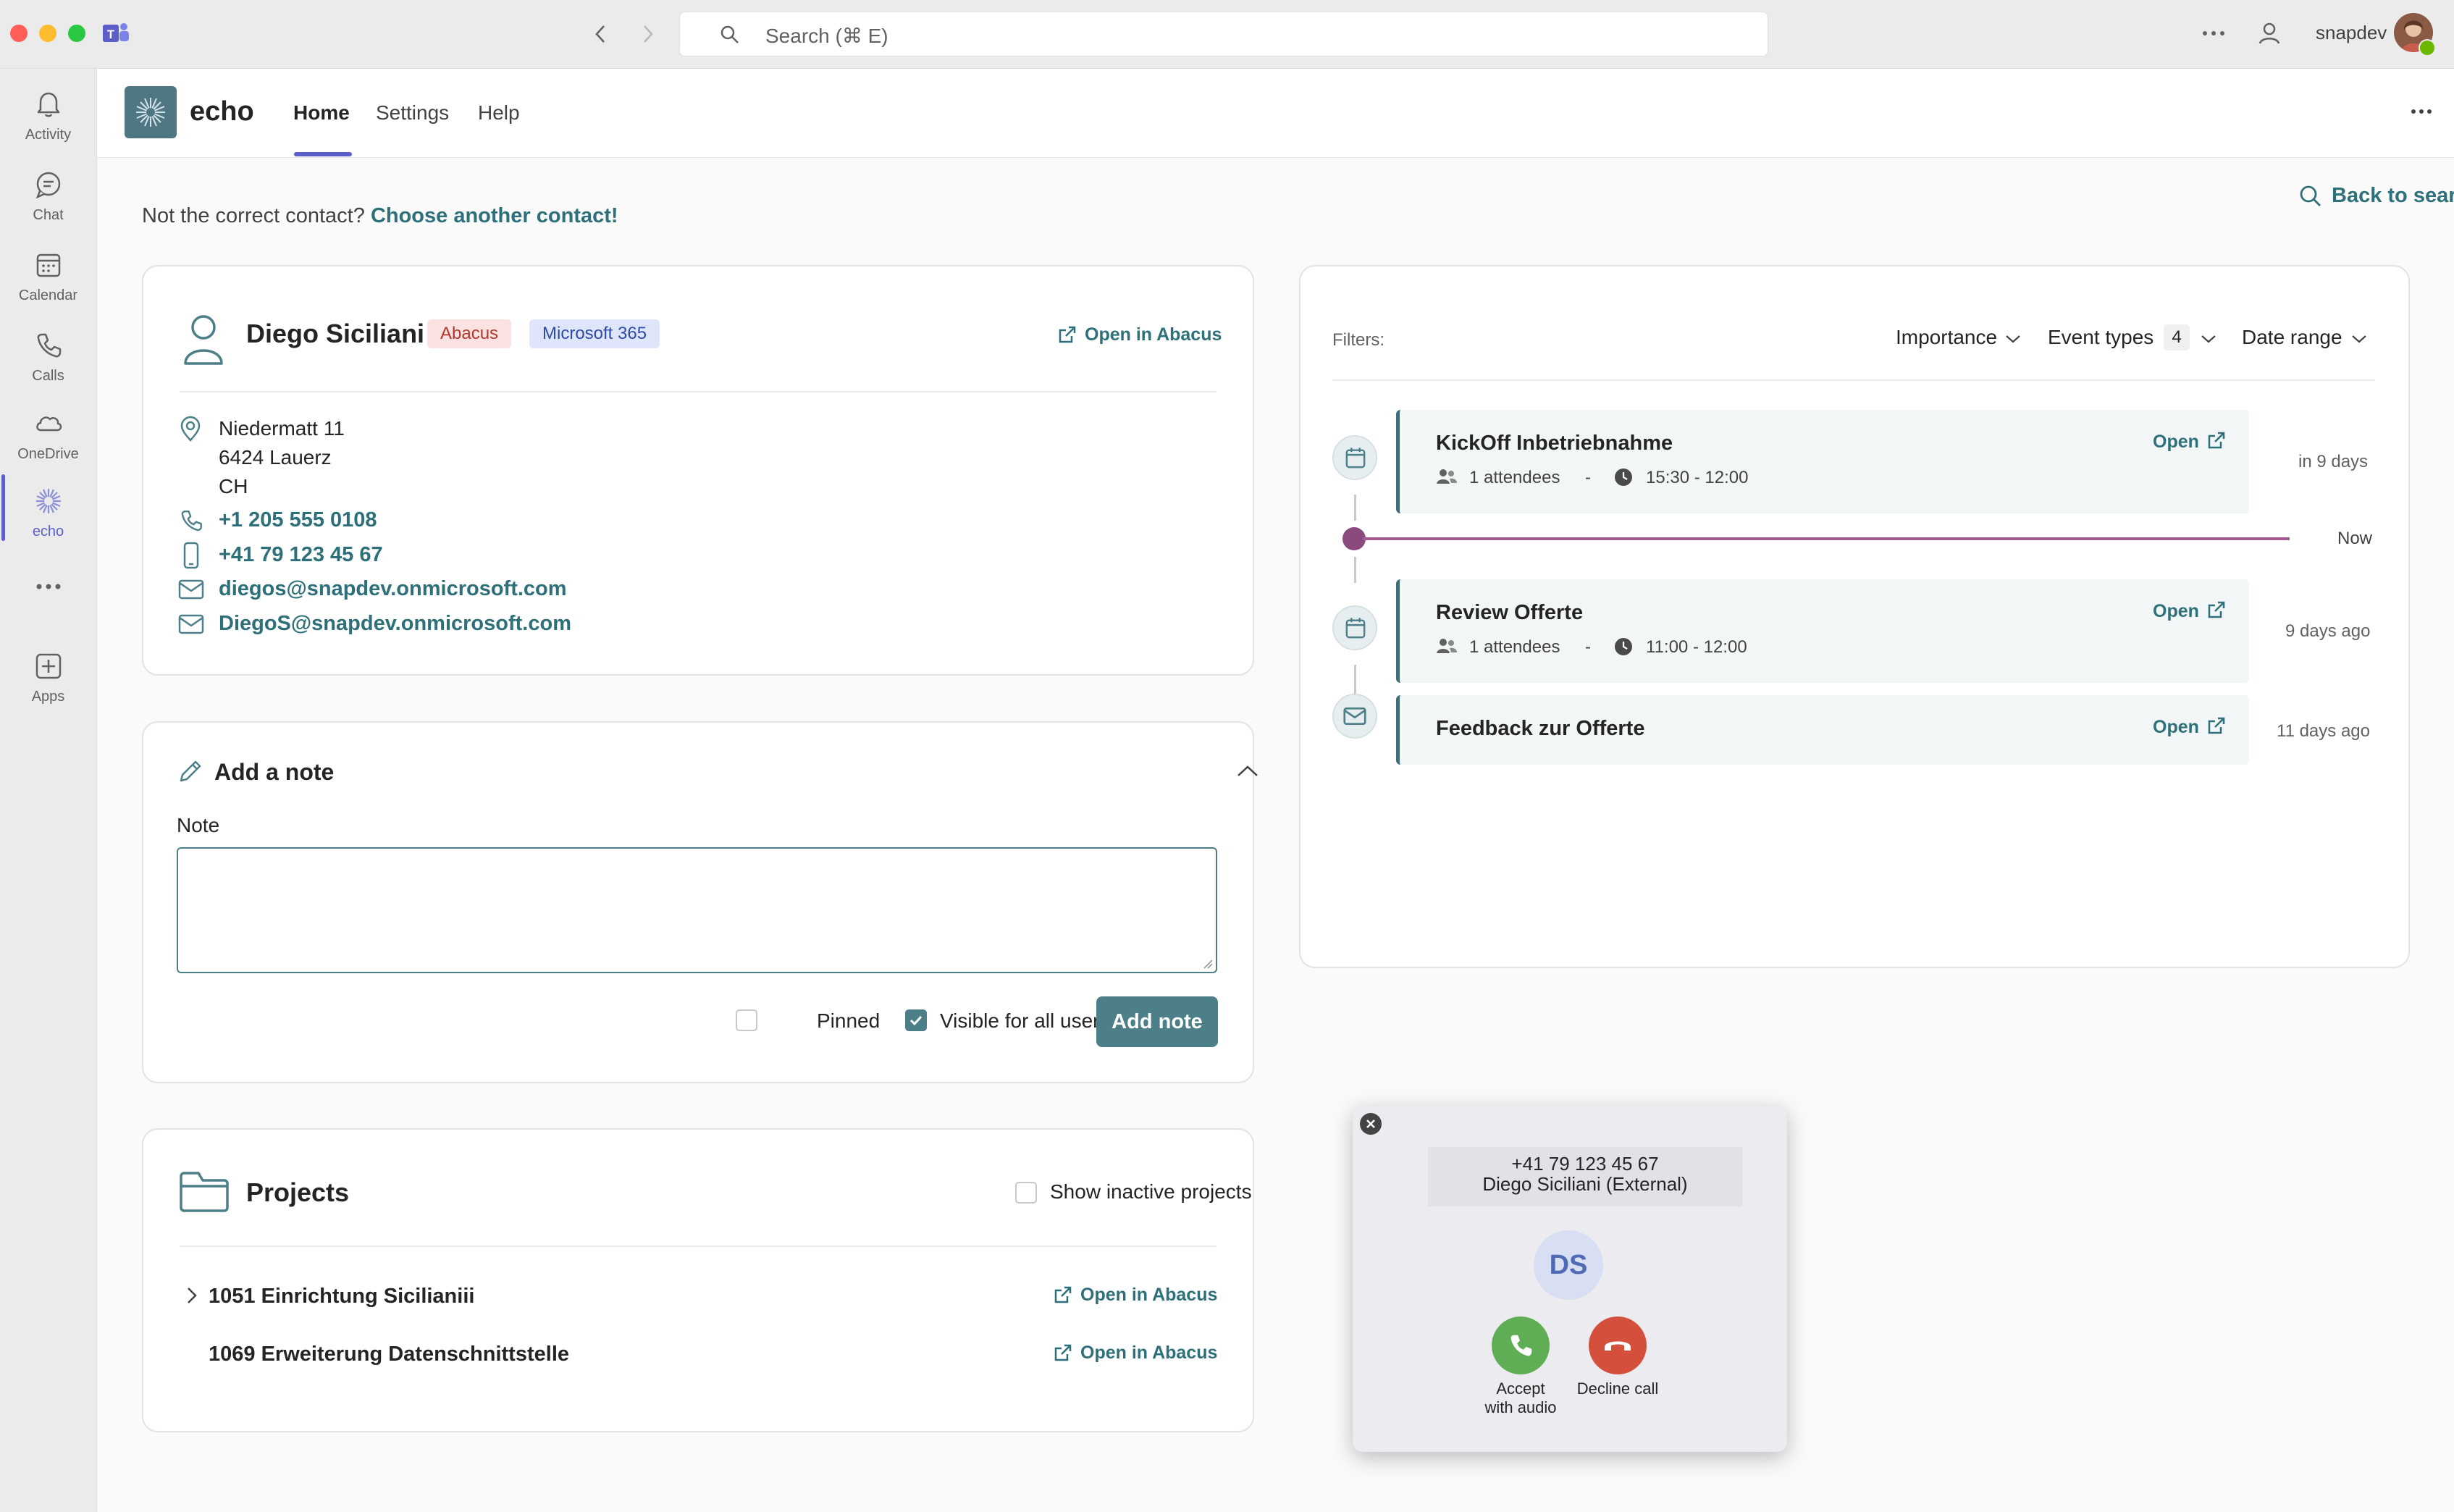 The height and width of the screenshot is (1512, 2454). What do you see at coordinates (2213, 33) in the screenshot?
I see `more-options-icon` at bounding box center [2213, 33].